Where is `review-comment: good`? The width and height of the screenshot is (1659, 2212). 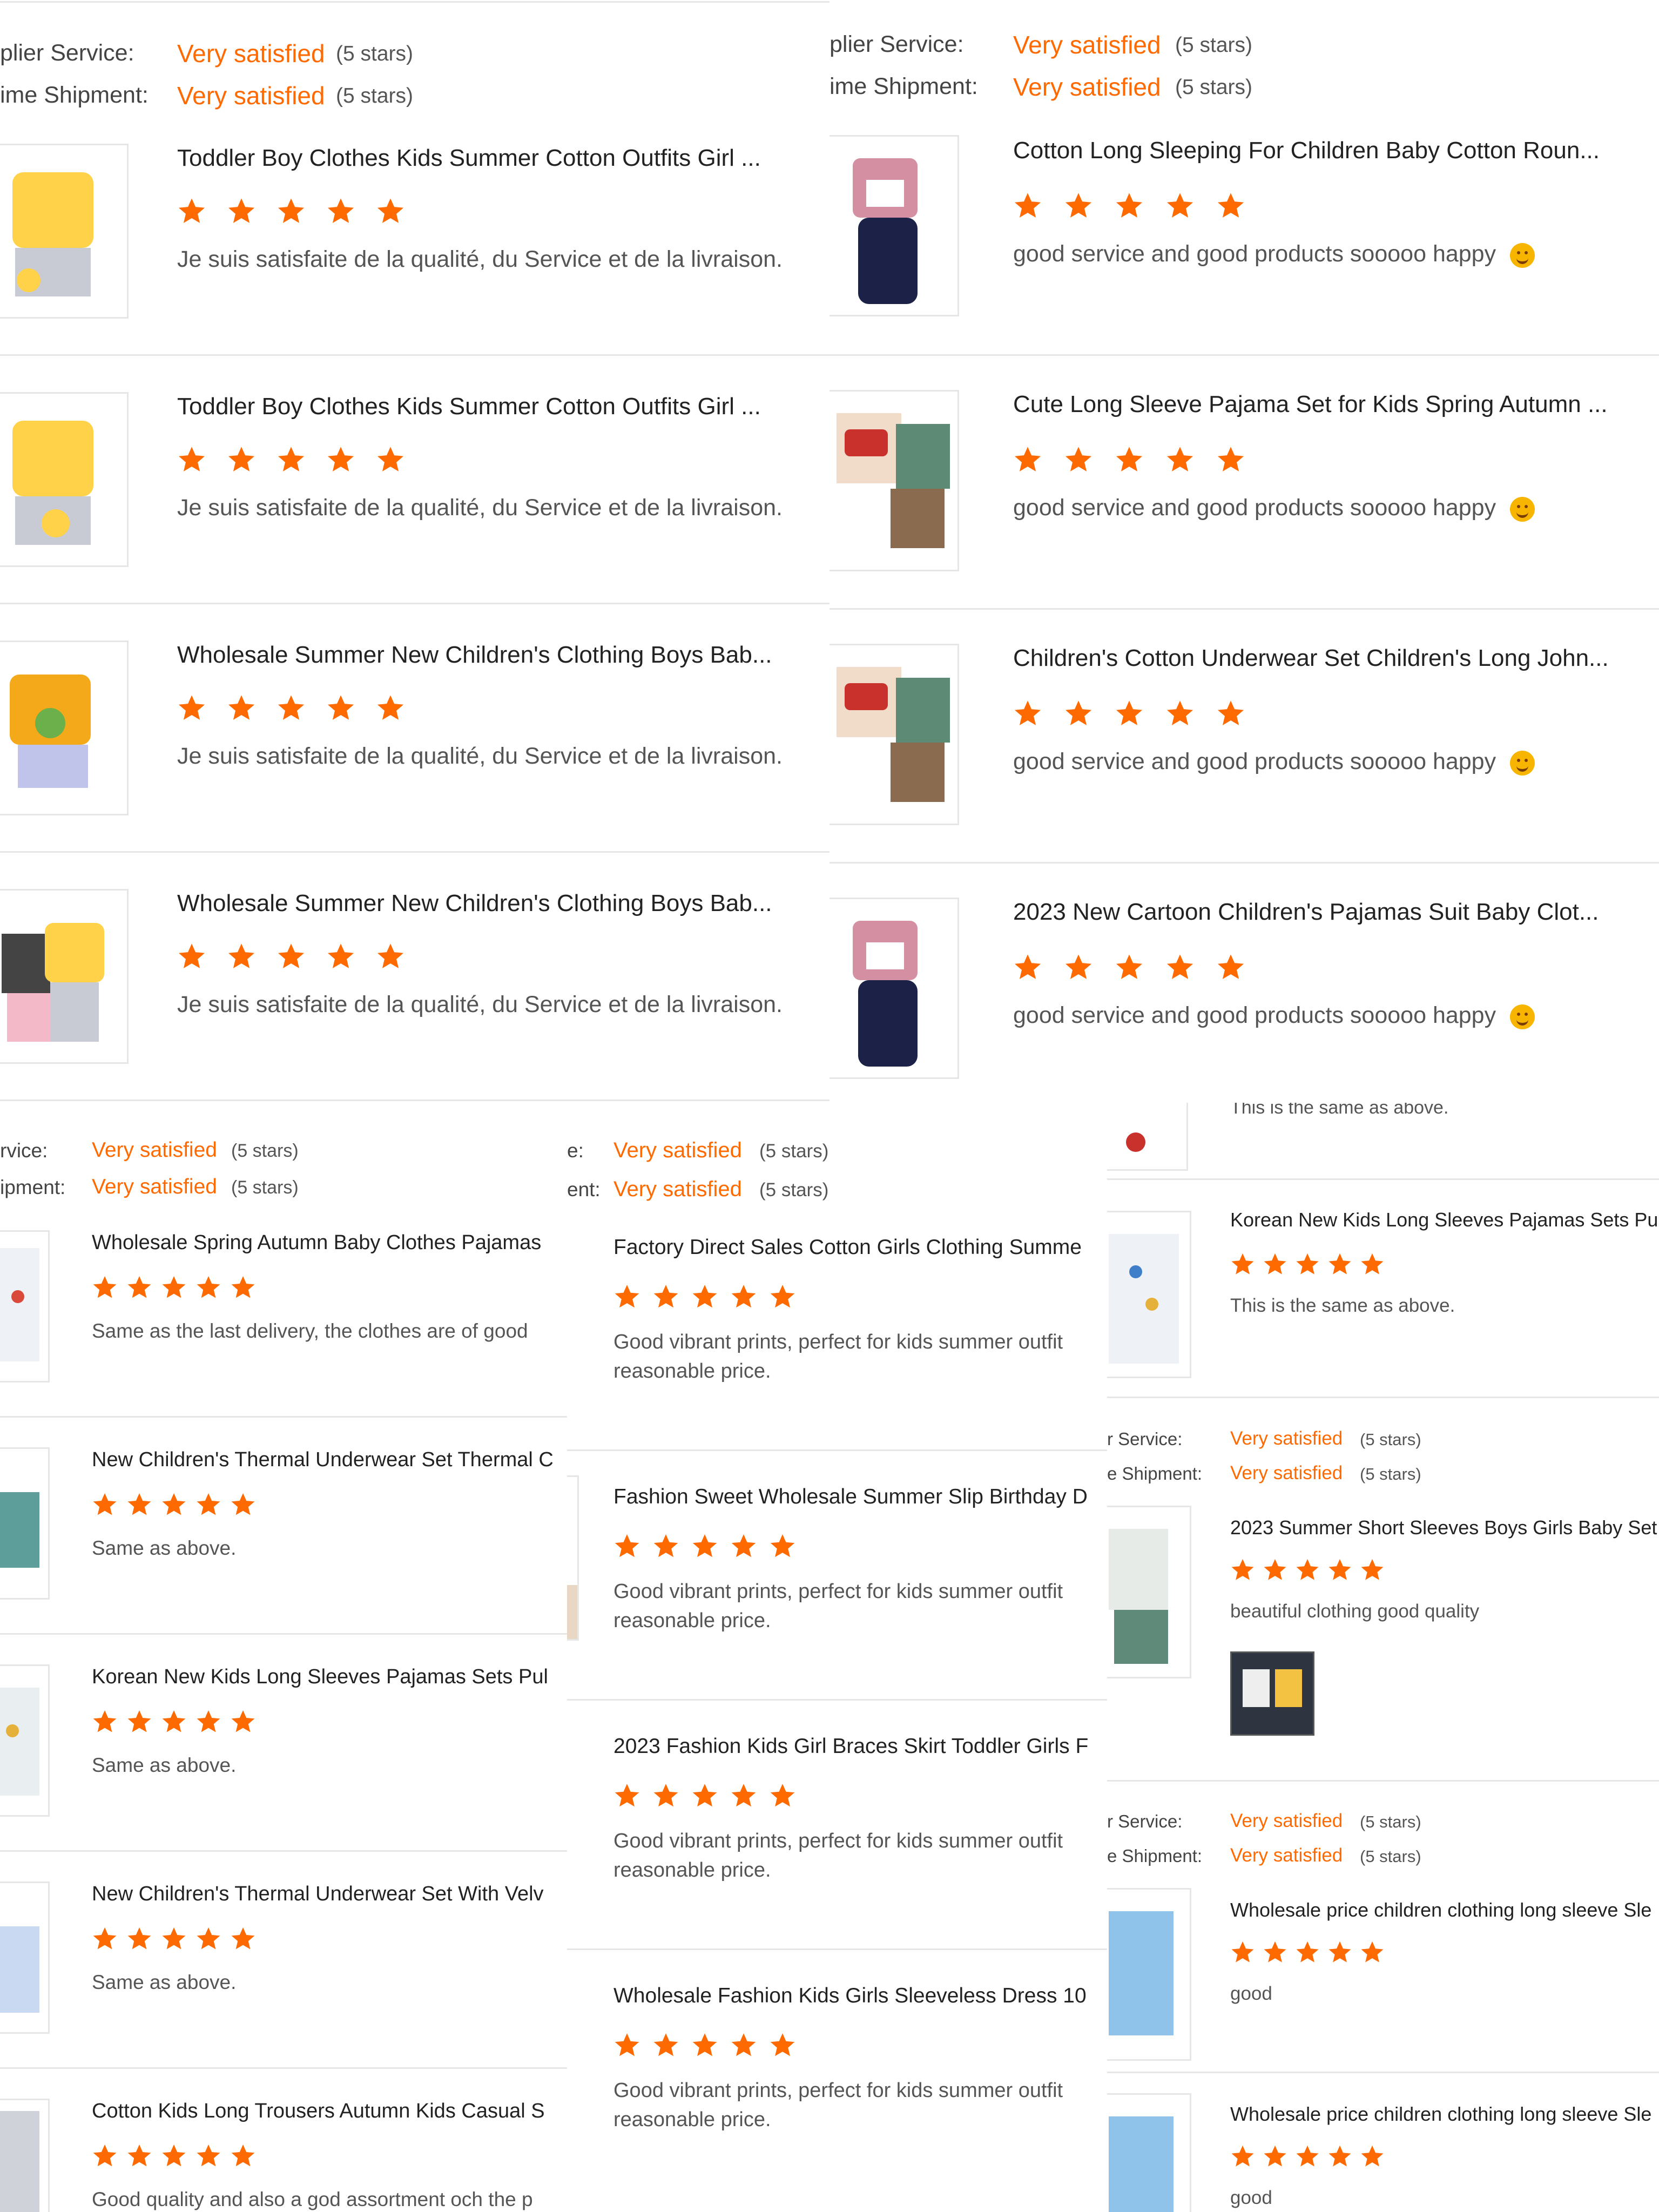
review-comment: good is located at coordinates (1251, 1993).